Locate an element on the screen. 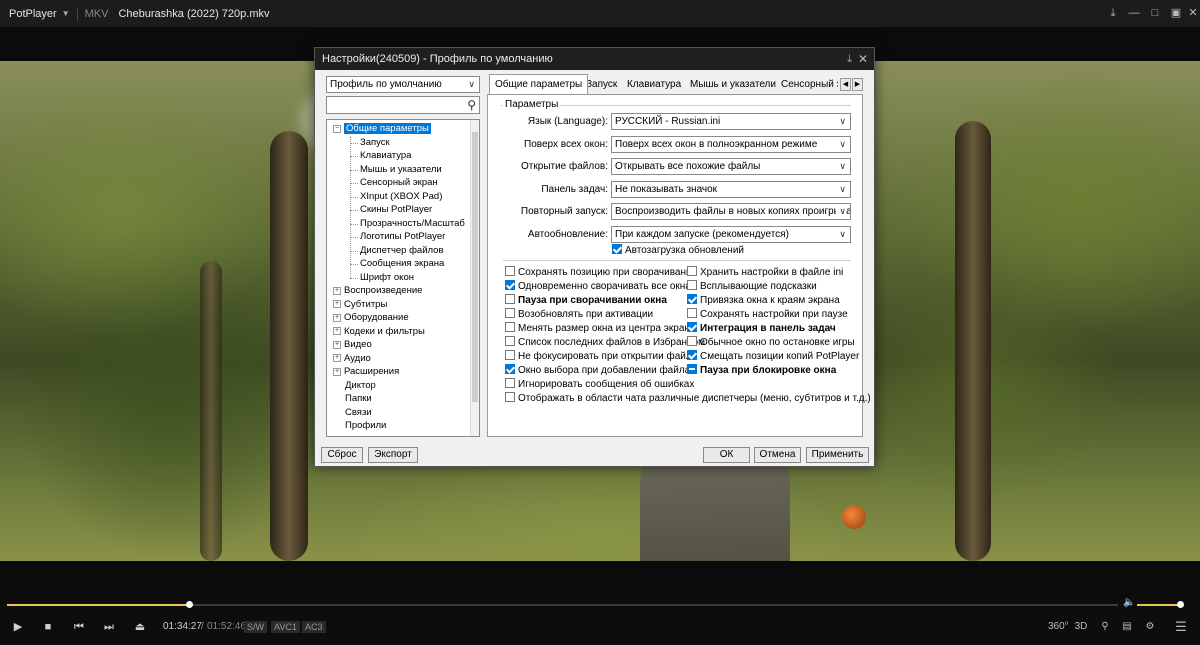  option-checkbox: Привязка окна к краям экрана is located at coordinates (763, 300).